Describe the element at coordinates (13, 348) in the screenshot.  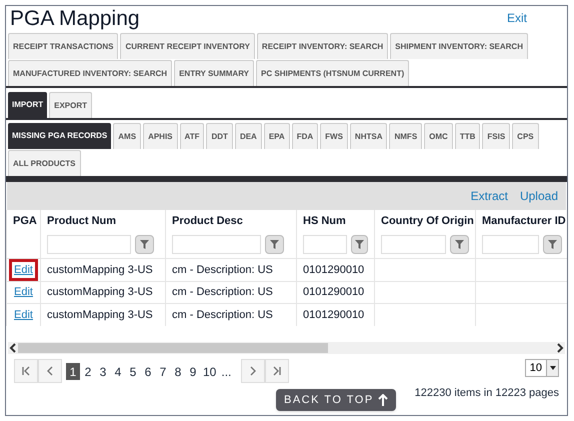
I see `scroll-left-icon` at that location.